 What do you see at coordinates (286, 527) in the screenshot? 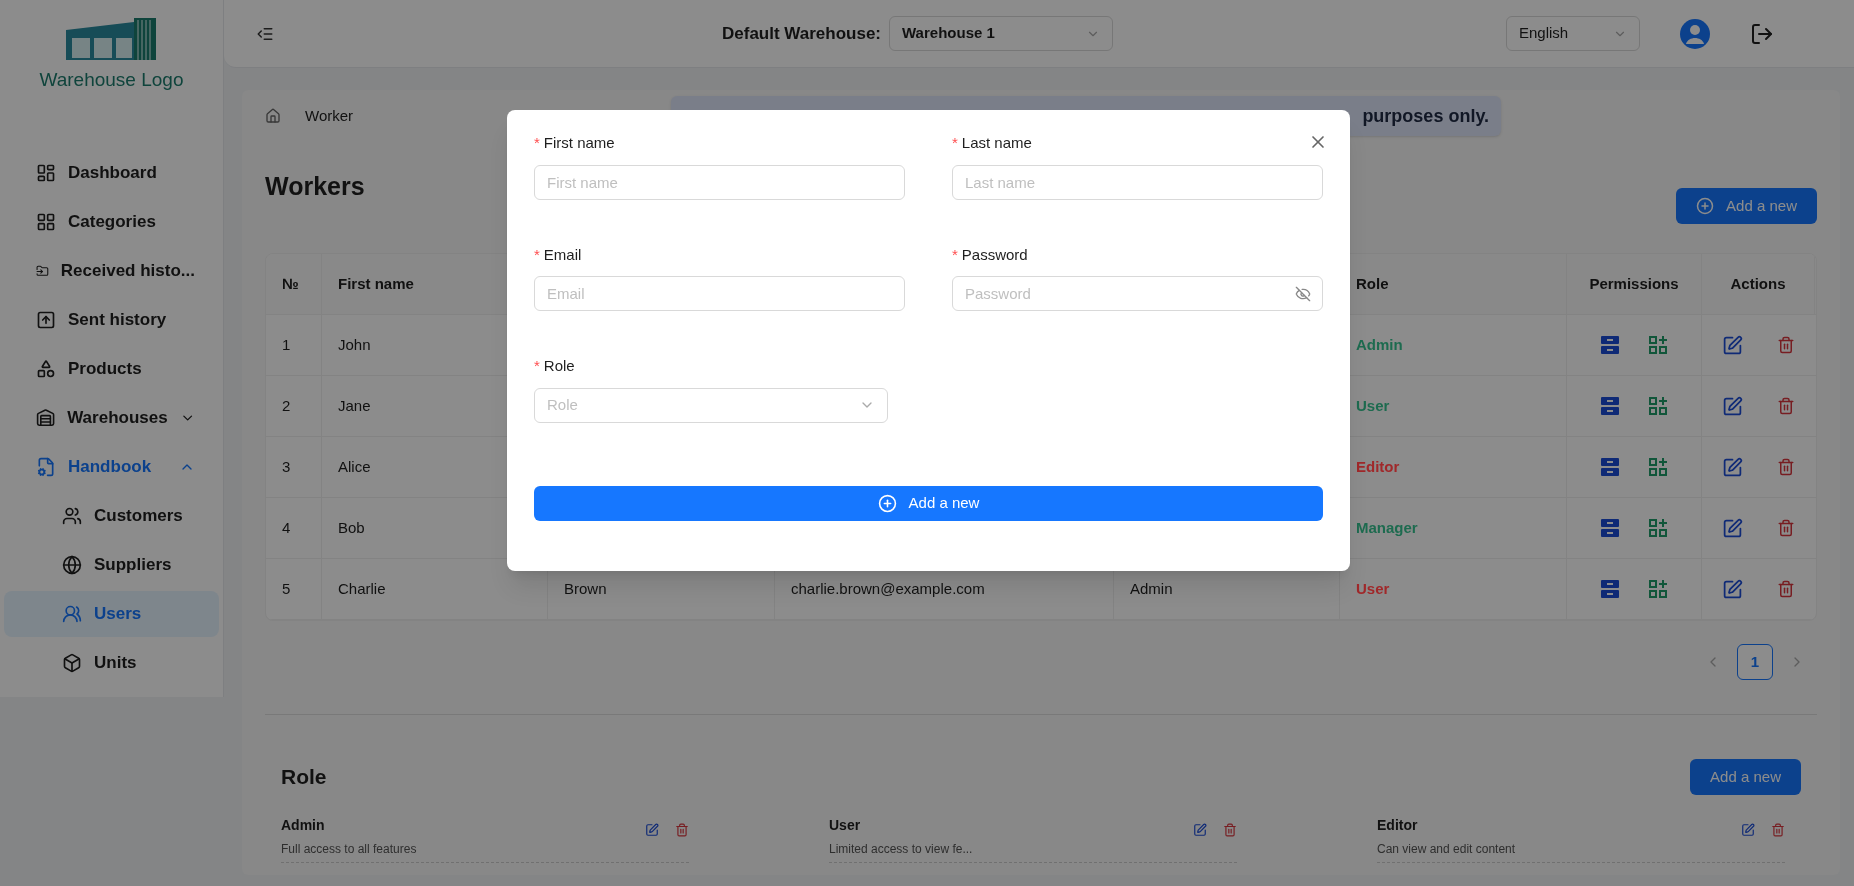
I see `table-cell-text: 4` at bounding box center [286, 527].